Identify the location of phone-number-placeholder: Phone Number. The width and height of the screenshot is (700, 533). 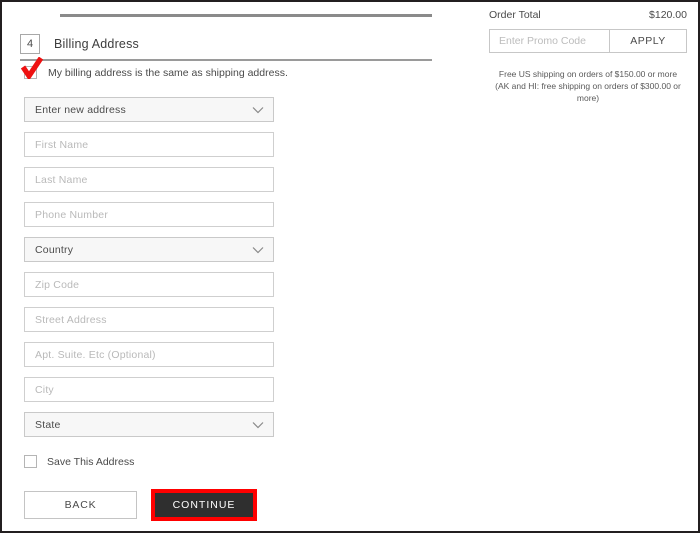
(72, 214).